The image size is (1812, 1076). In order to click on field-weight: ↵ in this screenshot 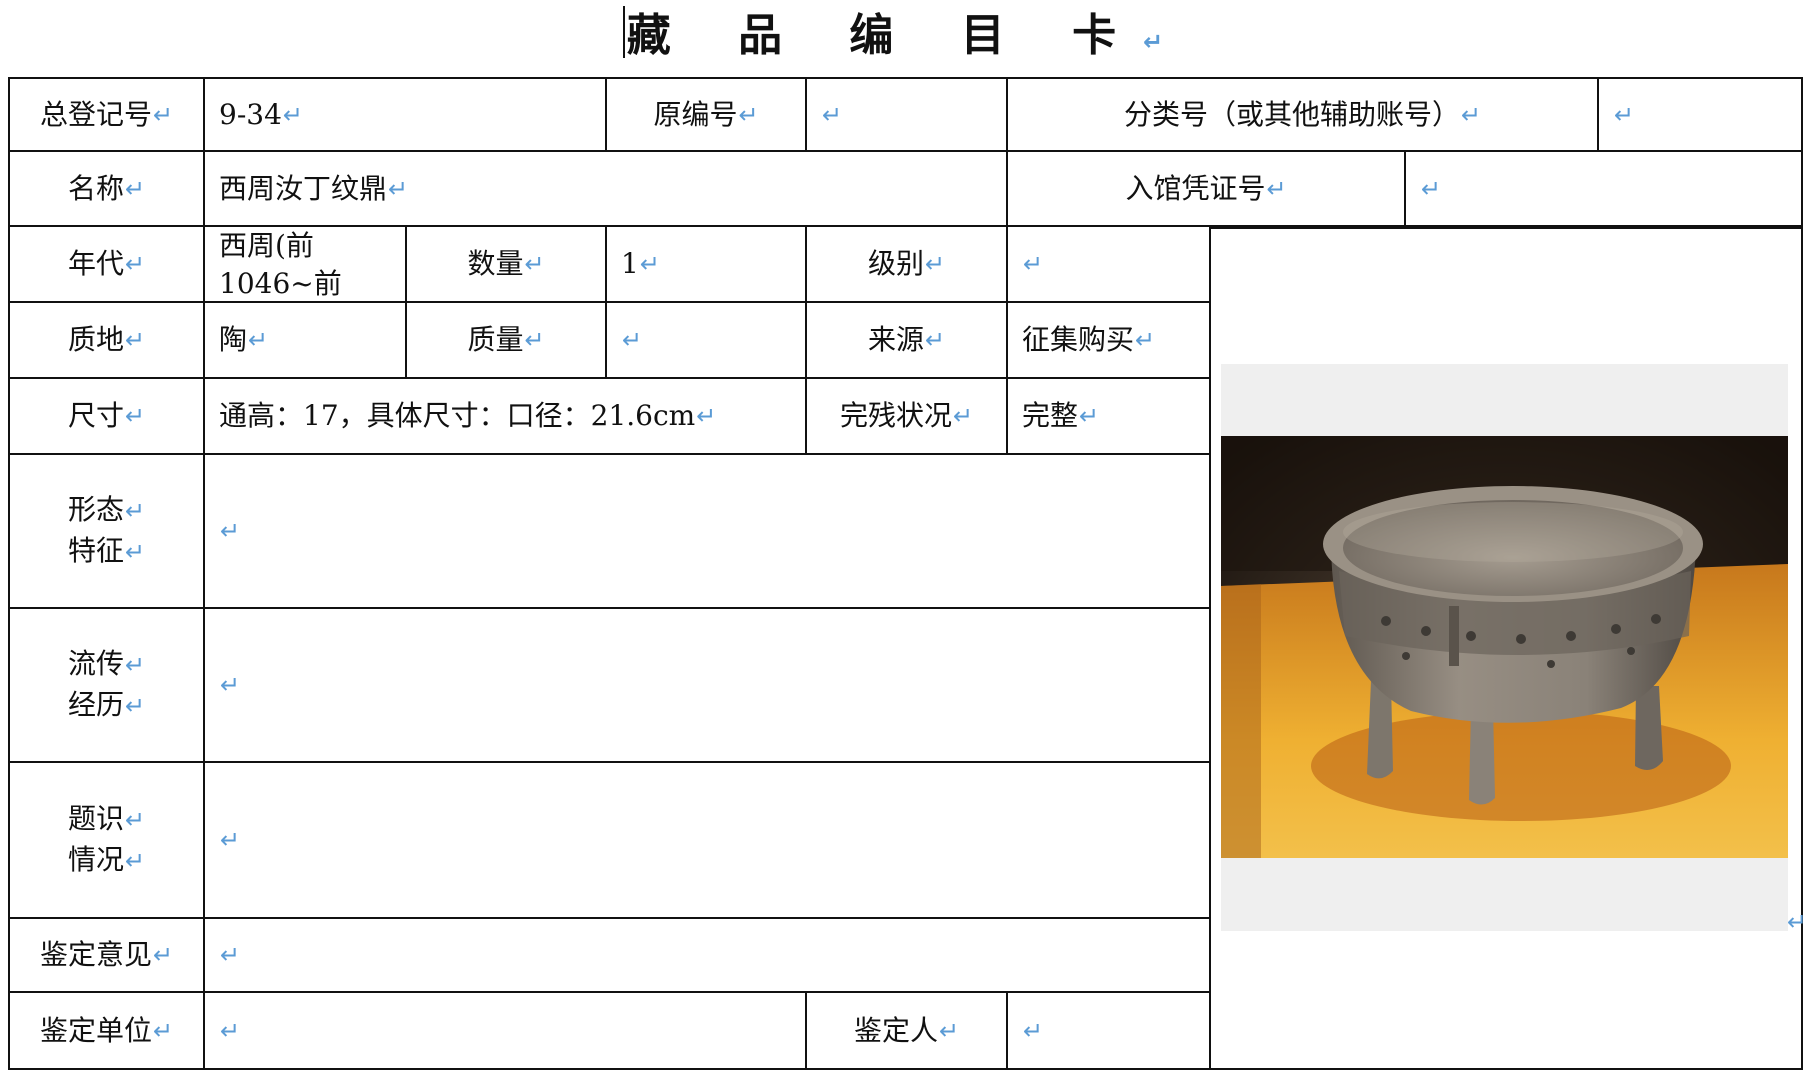, I will do `click(706, 340)`.